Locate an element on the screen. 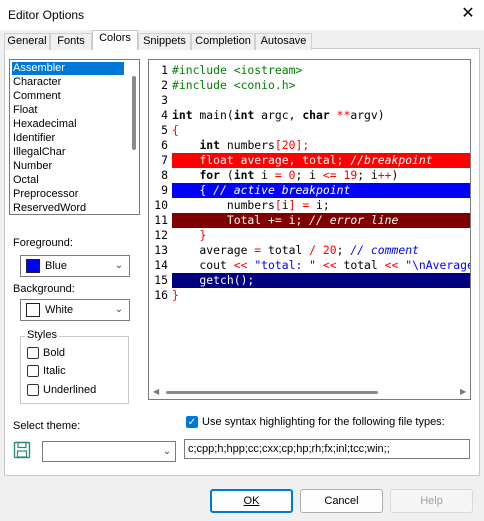  scroll-left-icon: ◀ is located at coordinates (156, 392).